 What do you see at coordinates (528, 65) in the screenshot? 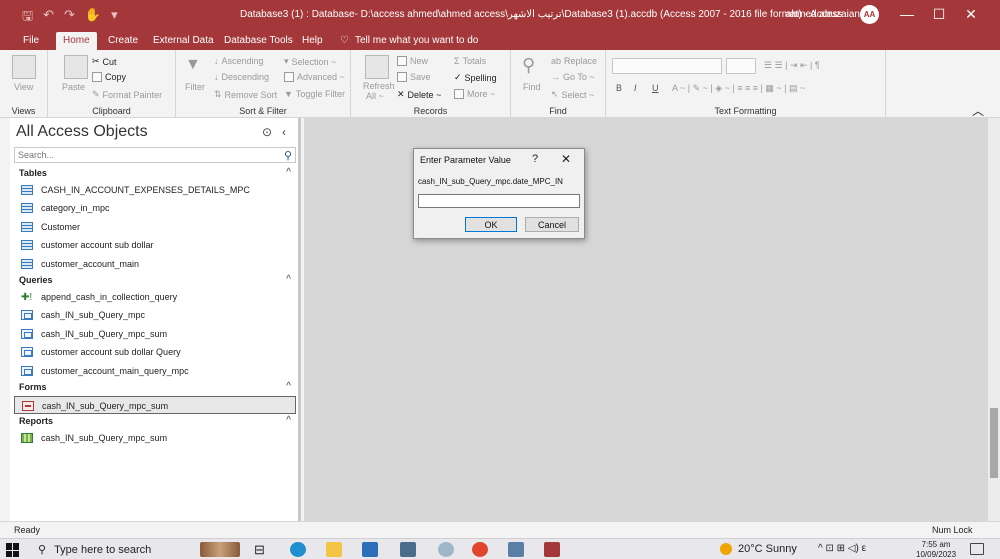
I see `find-magnifier-icon: ⚲` at bounding box center [528, 65].